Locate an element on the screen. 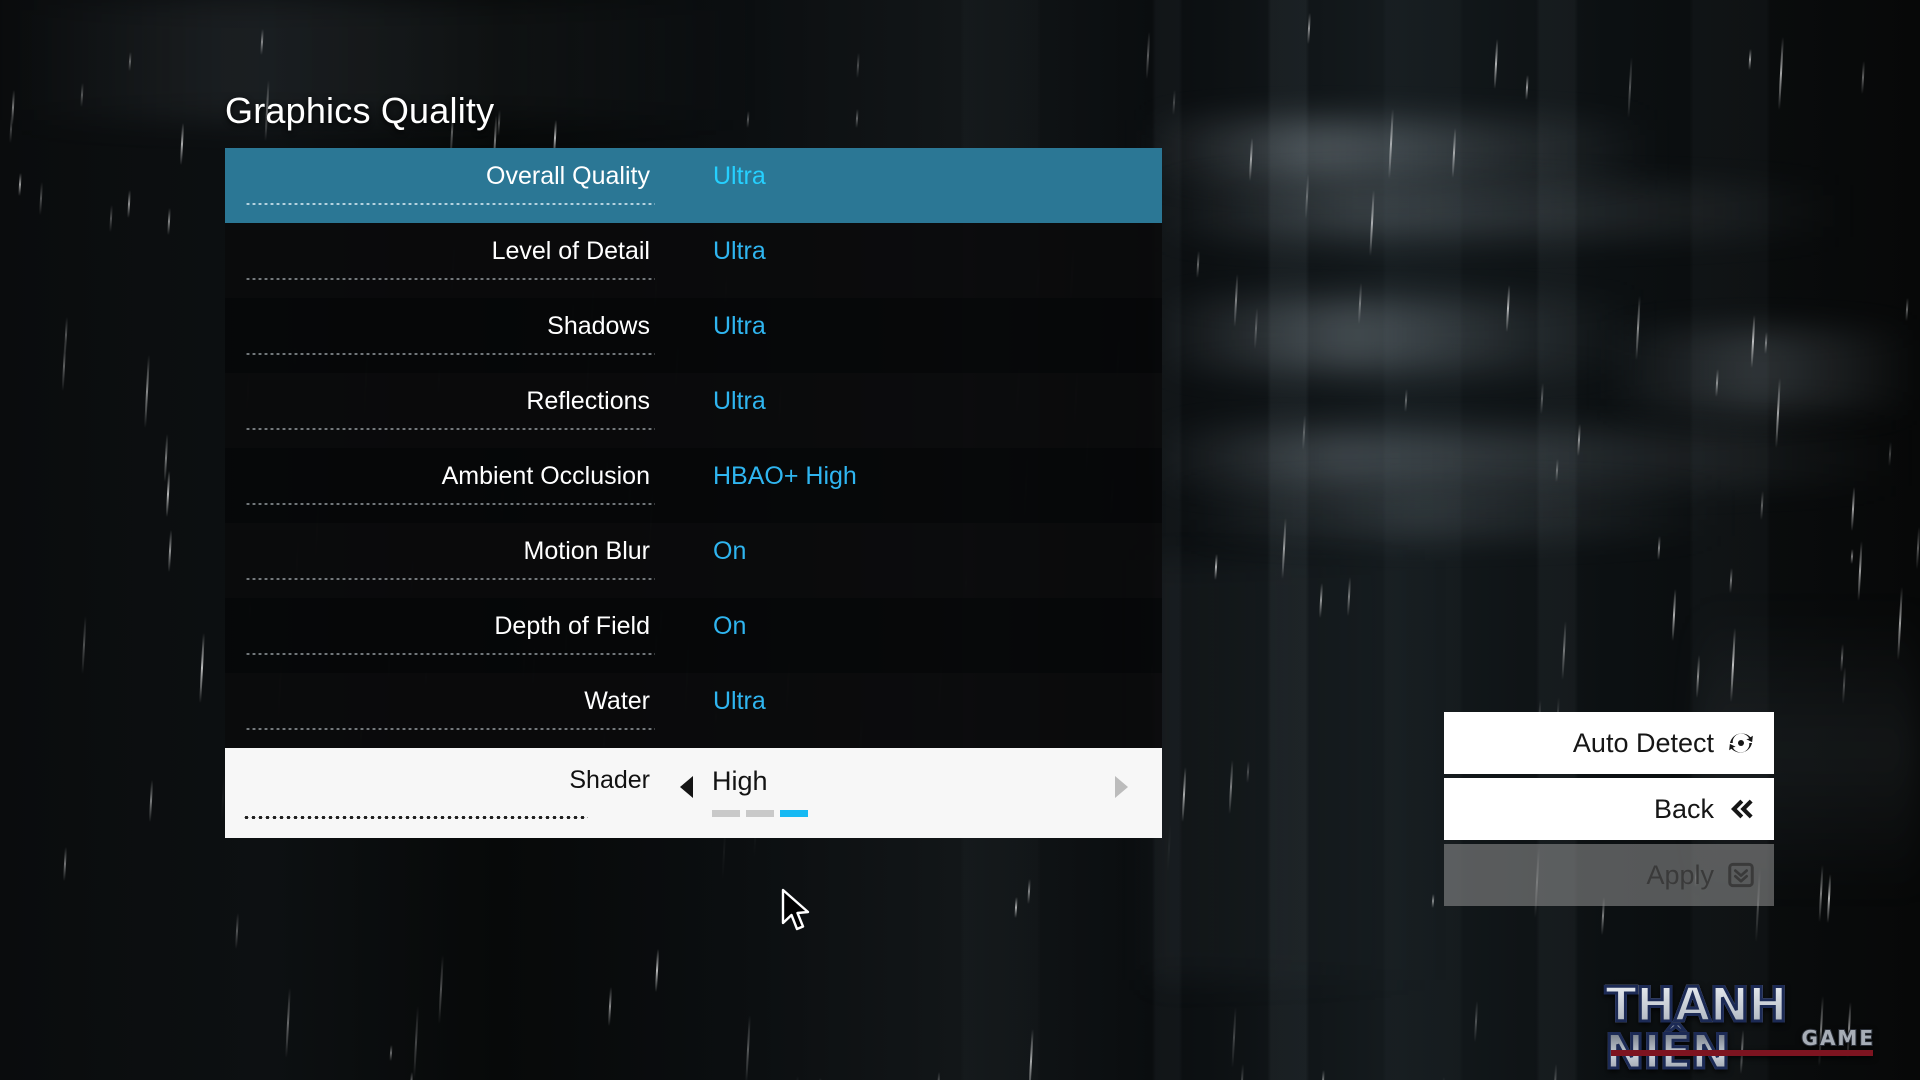  checkbox-confirm-icon is located at coordinates (1741, 875).